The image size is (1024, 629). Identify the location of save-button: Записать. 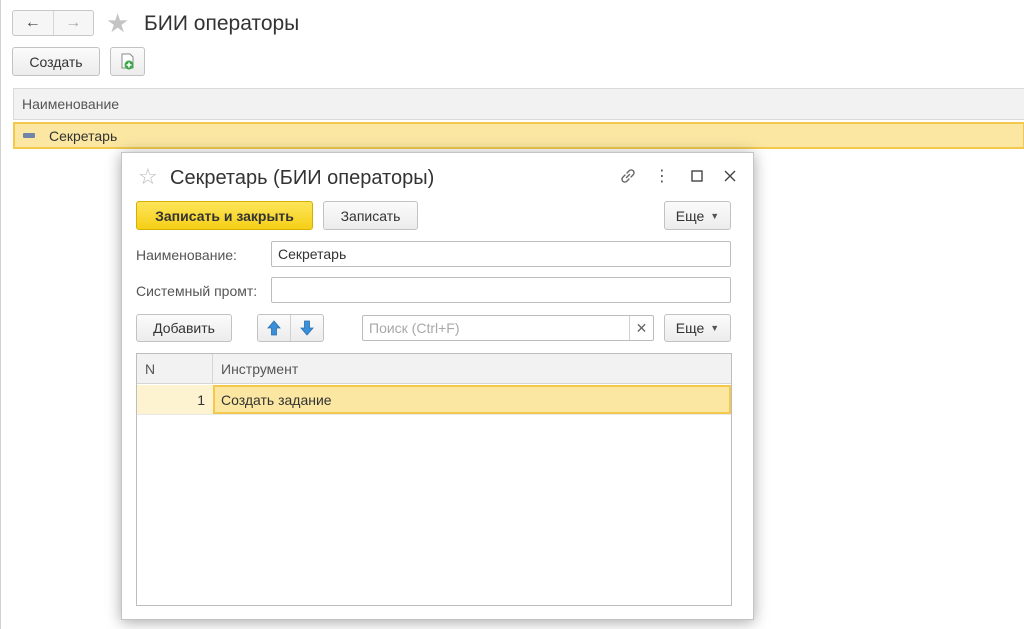
(370, 215).